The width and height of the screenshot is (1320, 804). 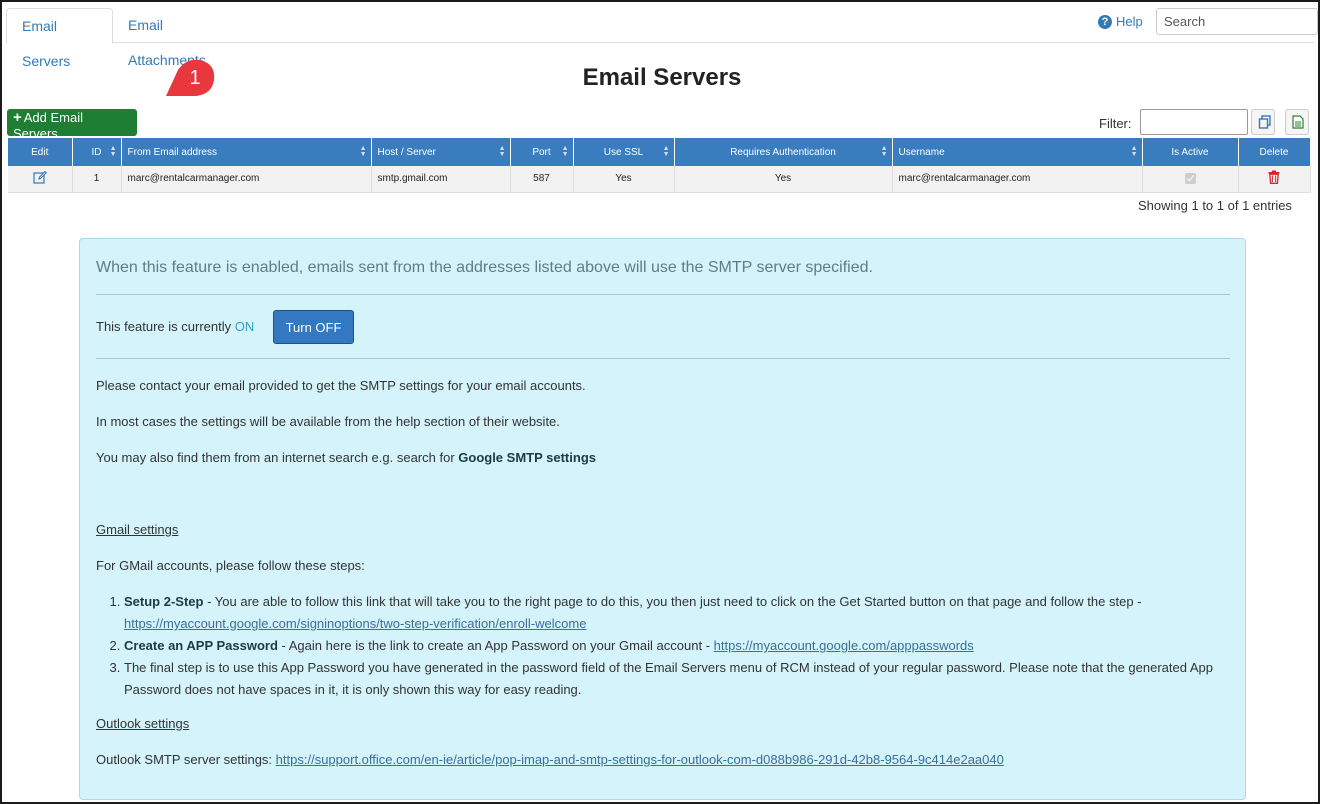 I want to click on filter-label: Filter:, so click(x=1115, y=123).